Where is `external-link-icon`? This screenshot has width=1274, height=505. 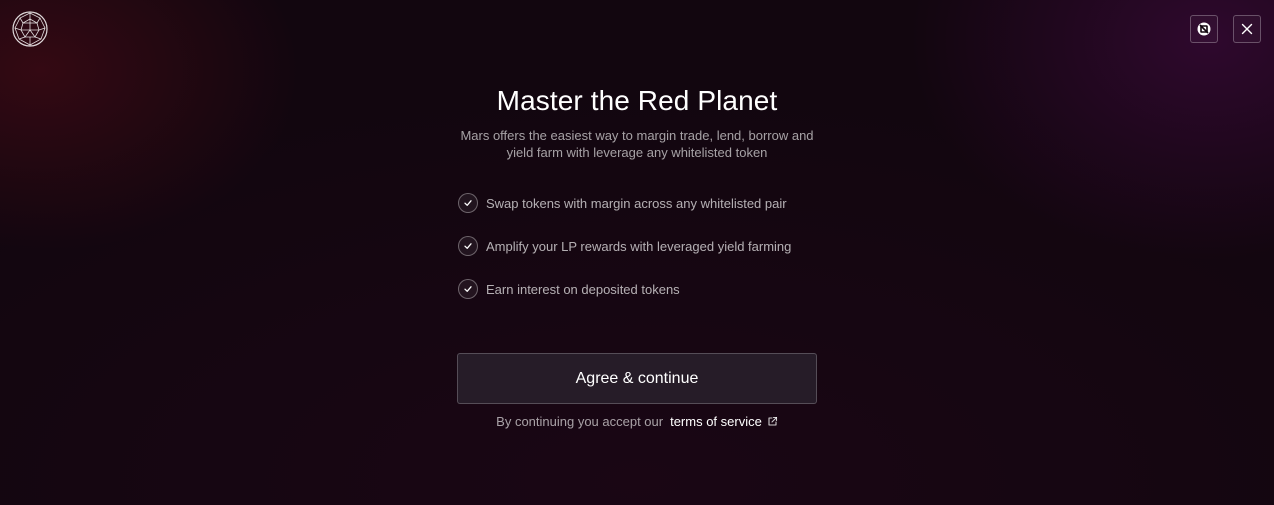 external-link-icon is located at coordinates (772, 421).